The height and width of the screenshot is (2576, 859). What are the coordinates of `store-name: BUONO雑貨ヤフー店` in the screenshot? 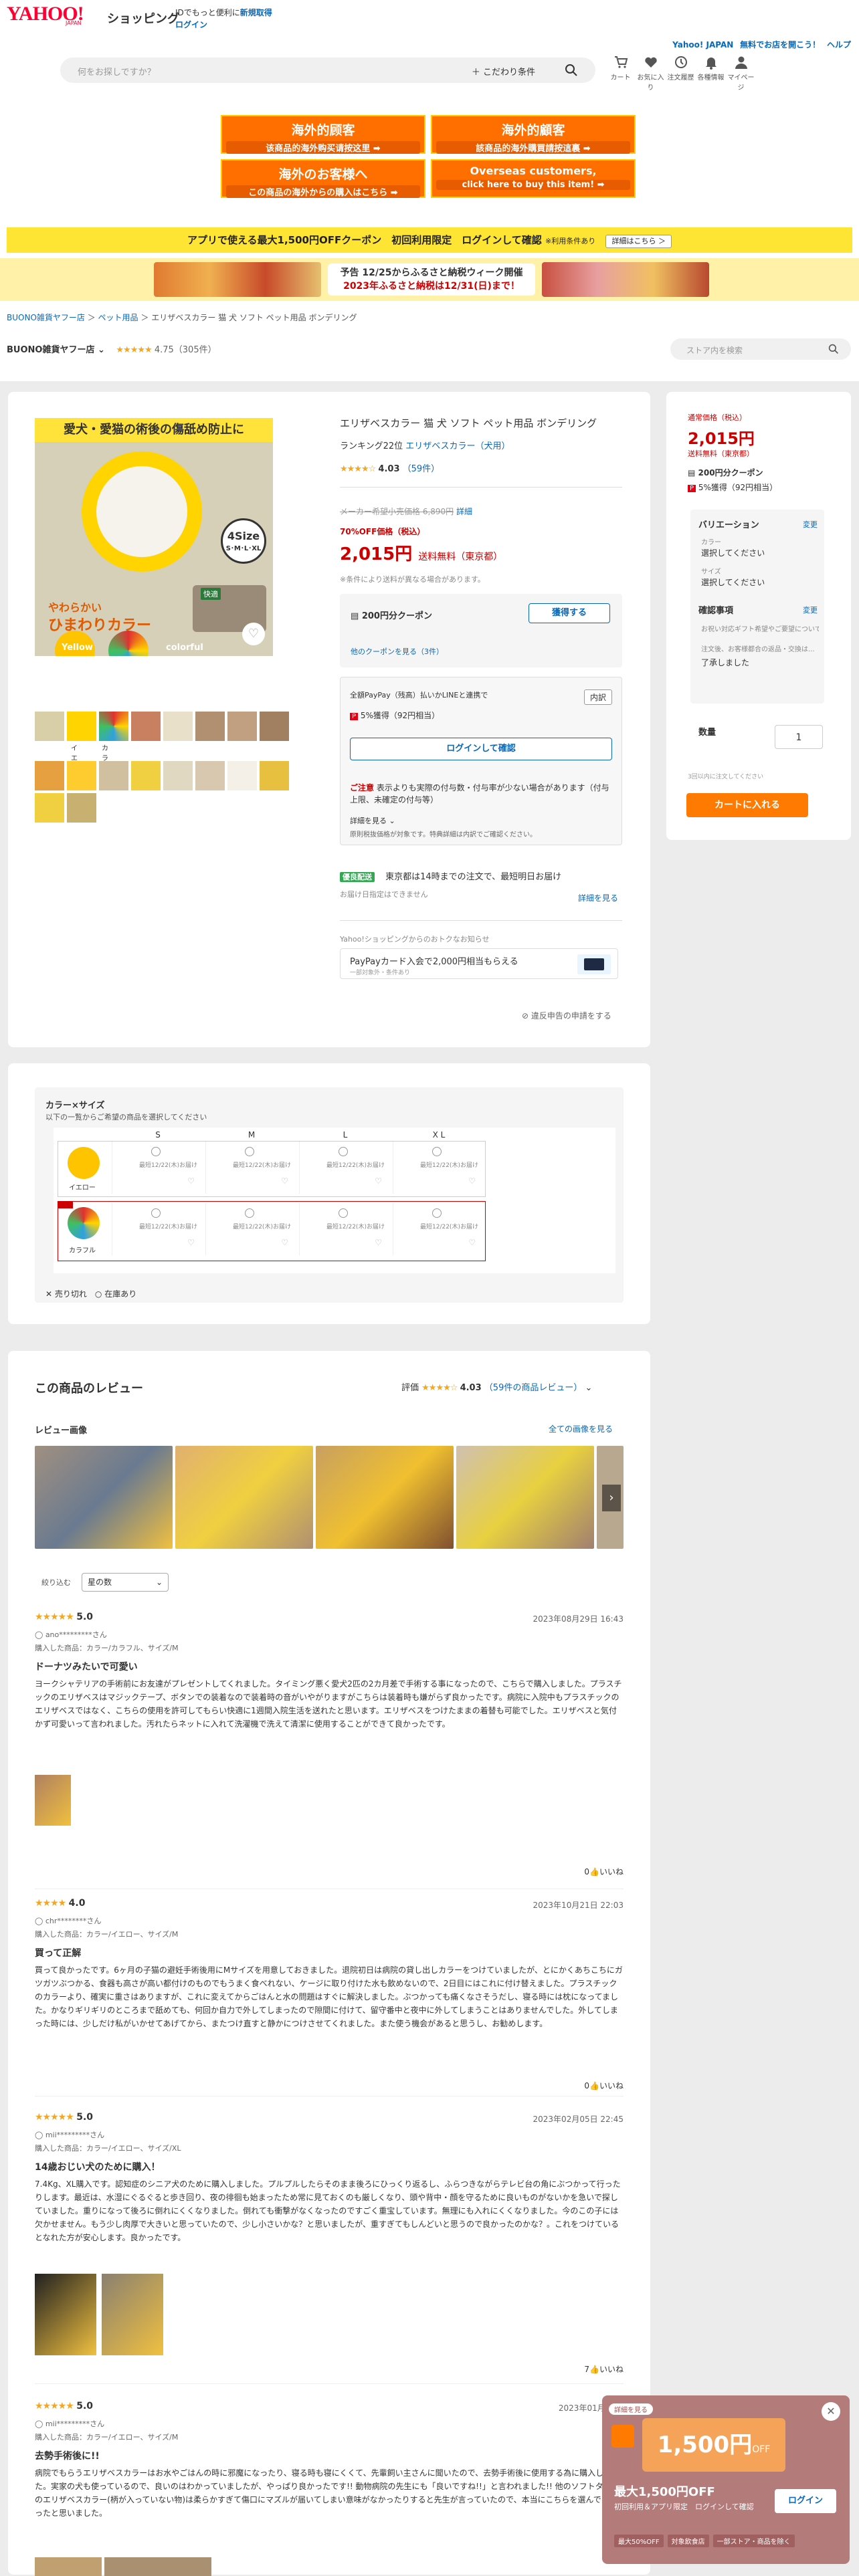 It's located at (50, 350).